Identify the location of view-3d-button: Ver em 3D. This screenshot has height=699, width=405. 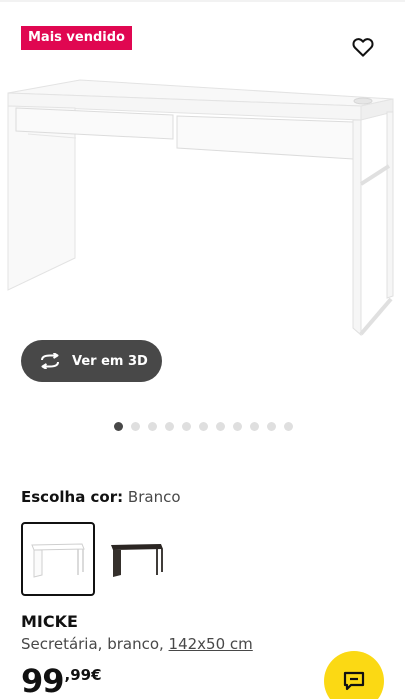
(91, 361).